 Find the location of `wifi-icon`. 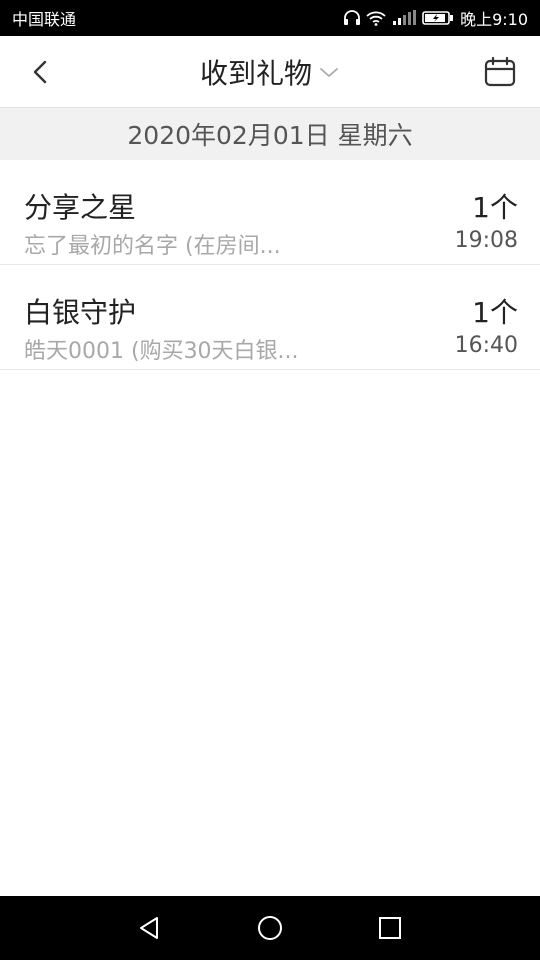

wifi-icon is located at coordinates (376, 18).